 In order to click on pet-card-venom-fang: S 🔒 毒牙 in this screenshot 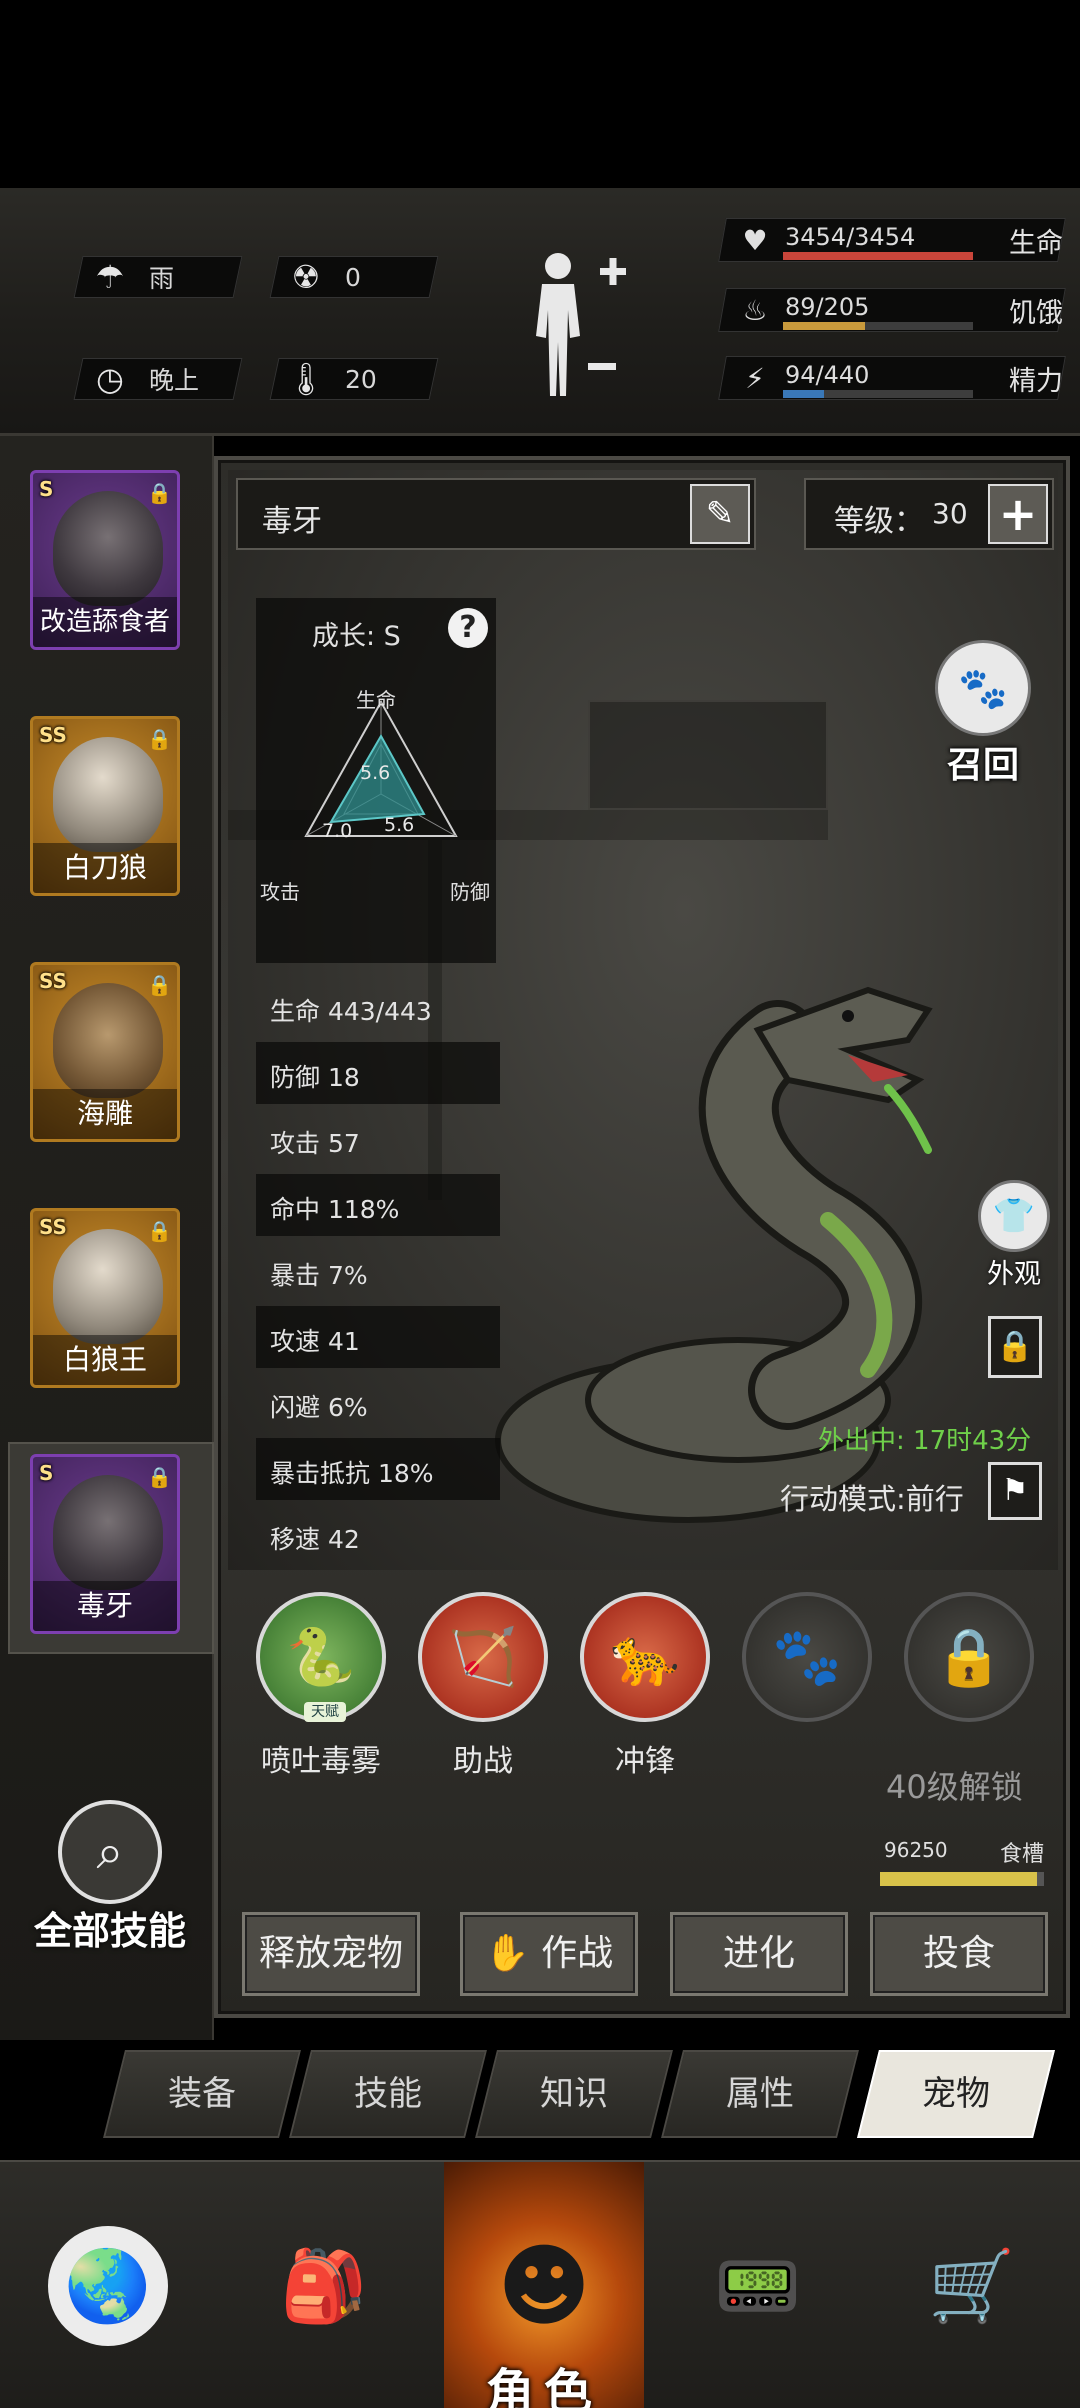, I will do `click(105, 1544)`.